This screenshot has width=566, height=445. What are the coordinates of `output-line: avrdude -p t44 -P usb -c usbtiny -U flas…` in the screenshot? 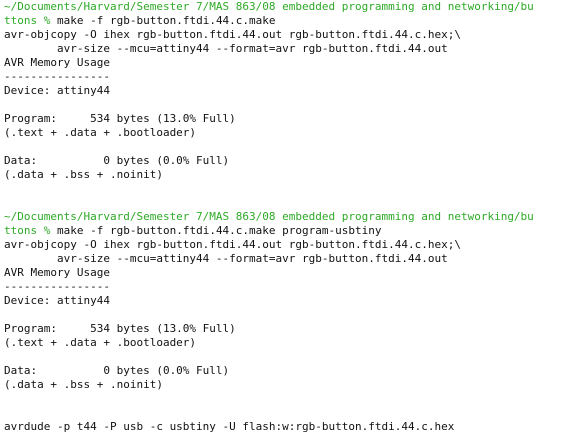 It's located at (229, 426).